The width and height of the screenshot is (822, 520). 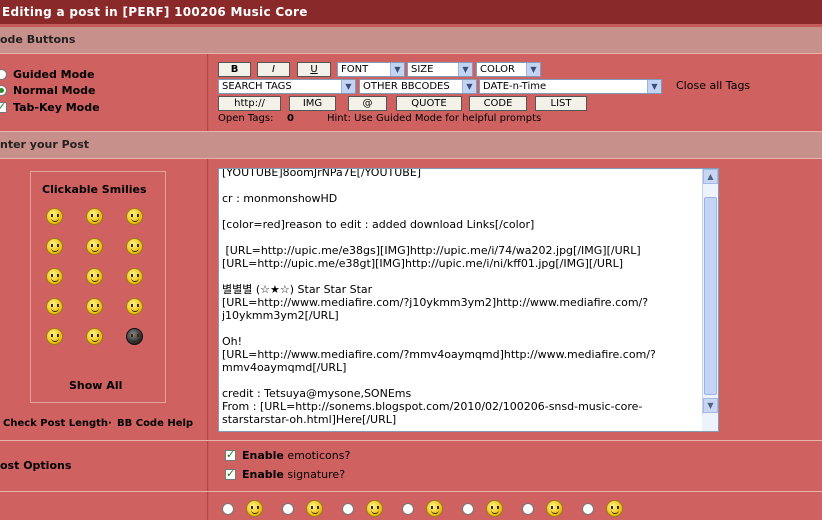 What do you see at coordinates (290, 118) in the screenshot?
I see `open-tags-count: 0` at bounding box center [290, 118].